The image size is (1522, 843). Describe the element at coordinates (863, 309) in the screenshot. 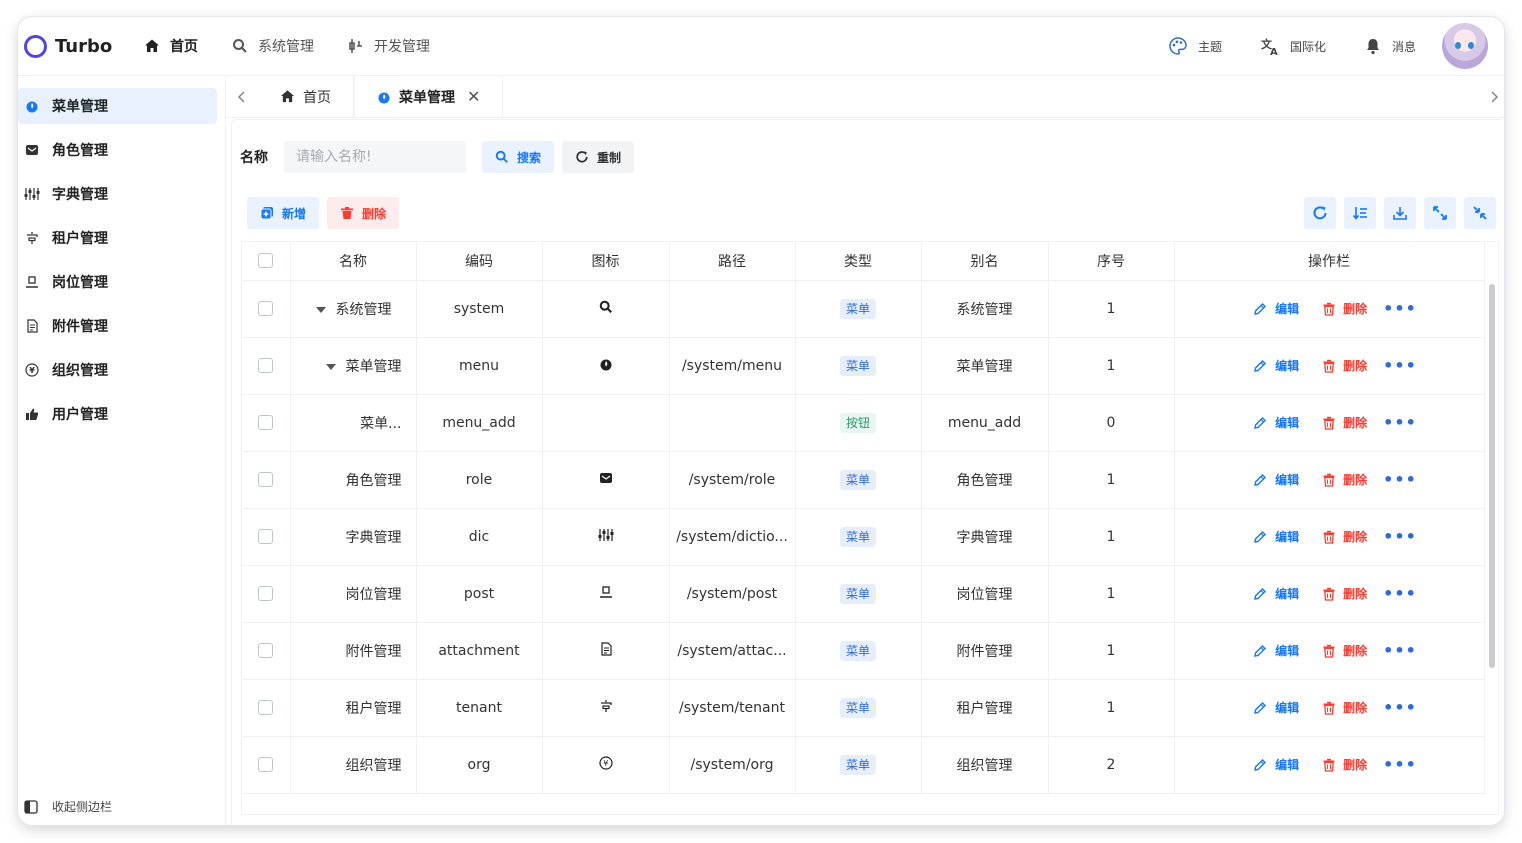

I see `table-row: 系统管理 system 菜单 系统管理 1 编辑 删除 •••` at that location.